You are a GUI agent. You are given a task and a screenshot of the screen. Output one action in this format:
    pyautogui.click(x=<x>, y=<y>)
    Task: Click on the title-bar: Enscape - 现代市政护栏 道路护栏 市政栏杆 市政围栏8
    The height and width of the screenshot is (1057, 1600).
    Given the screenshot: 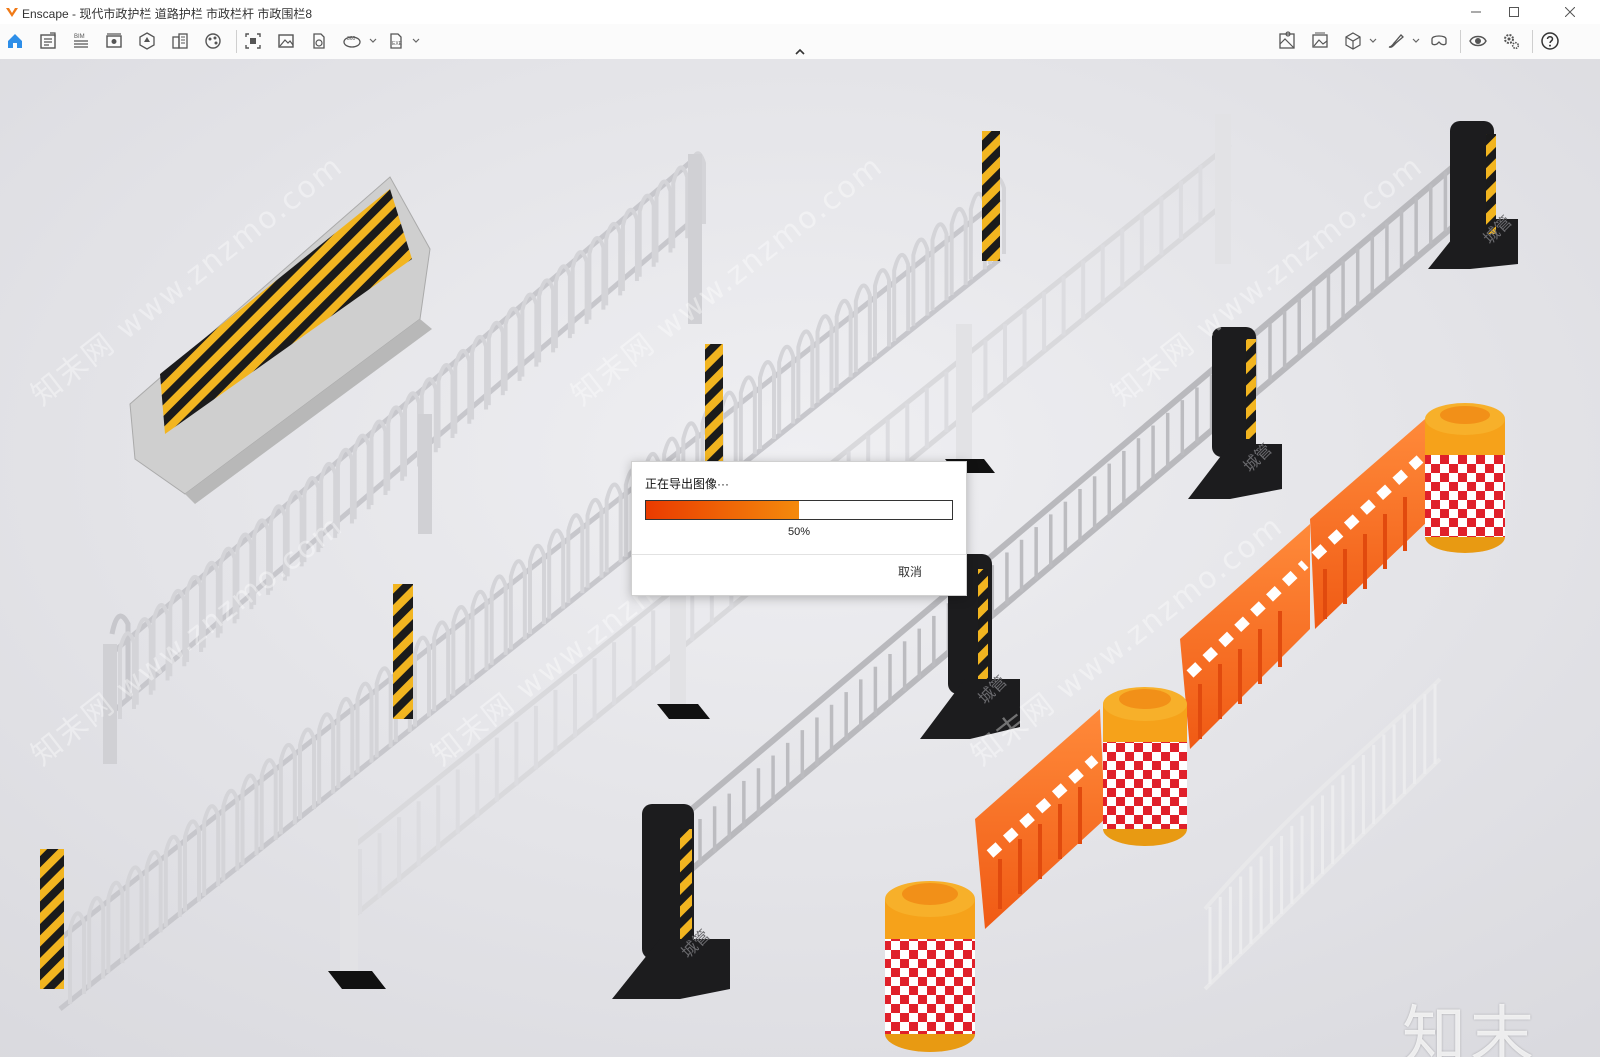 What is the action you would take?
    pyautogui.click(x=800, y=12)
    